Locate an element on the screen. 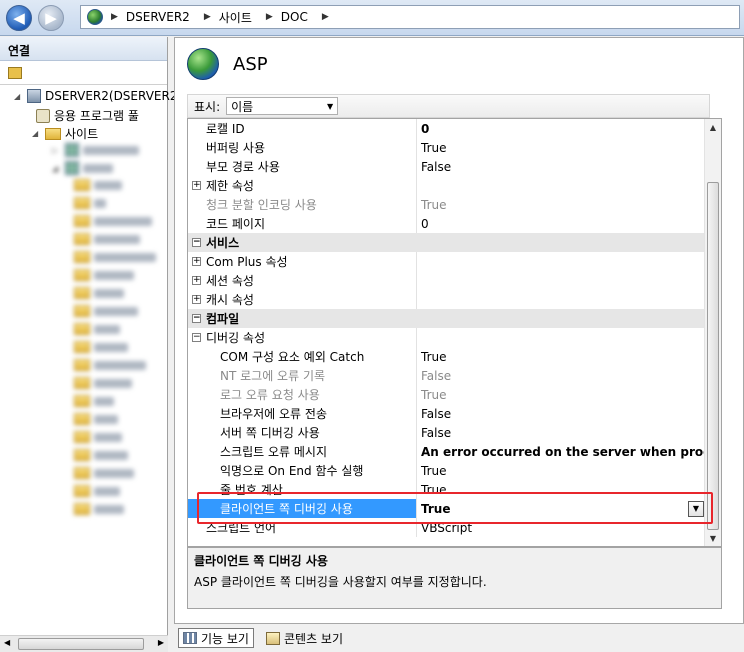 The width and height of the screenshot is (744, 652). breadcrumb-item-doc: ▶ DOC is located at coordinates (290, 17).